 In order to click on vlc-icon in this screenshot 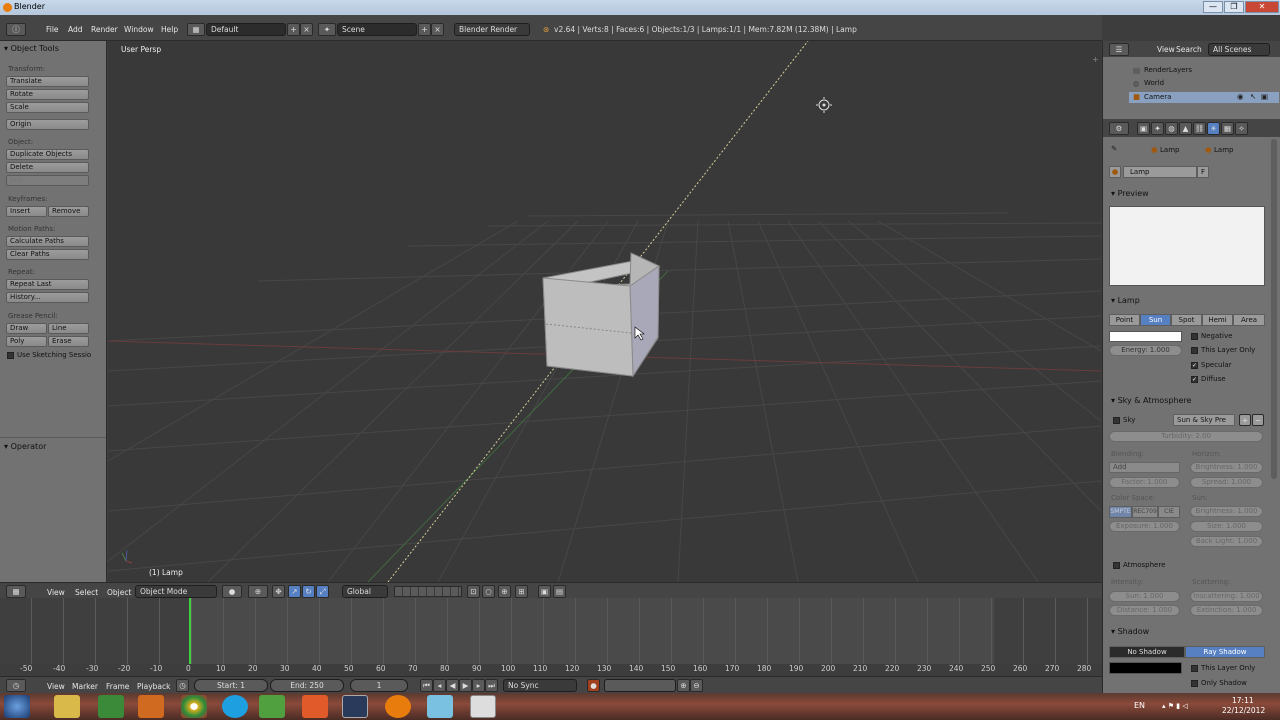, I will do `click(315, 706)`.